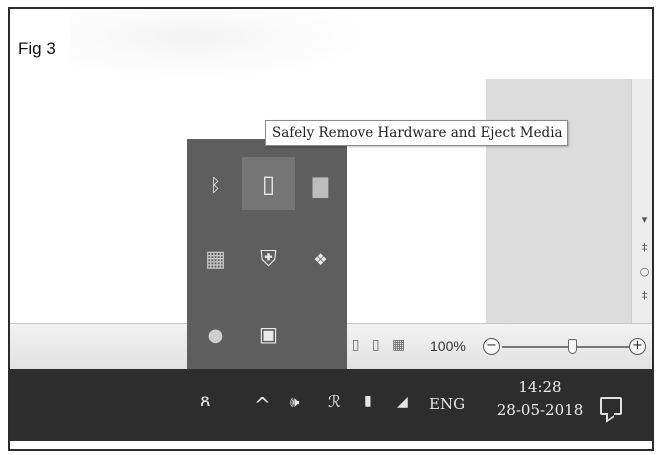 This screenshot has height=455, width=661. I want to click on action-center-icon, so click(611, 406).